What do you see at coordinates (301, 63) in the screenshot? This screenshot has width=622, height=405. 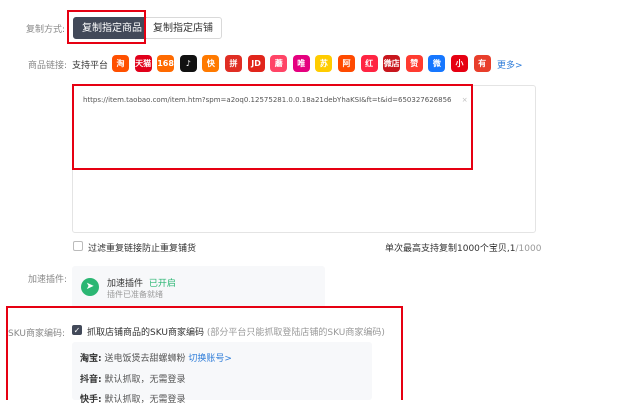 I see `vip-icon: 唯` at bounding box center [301, 63].